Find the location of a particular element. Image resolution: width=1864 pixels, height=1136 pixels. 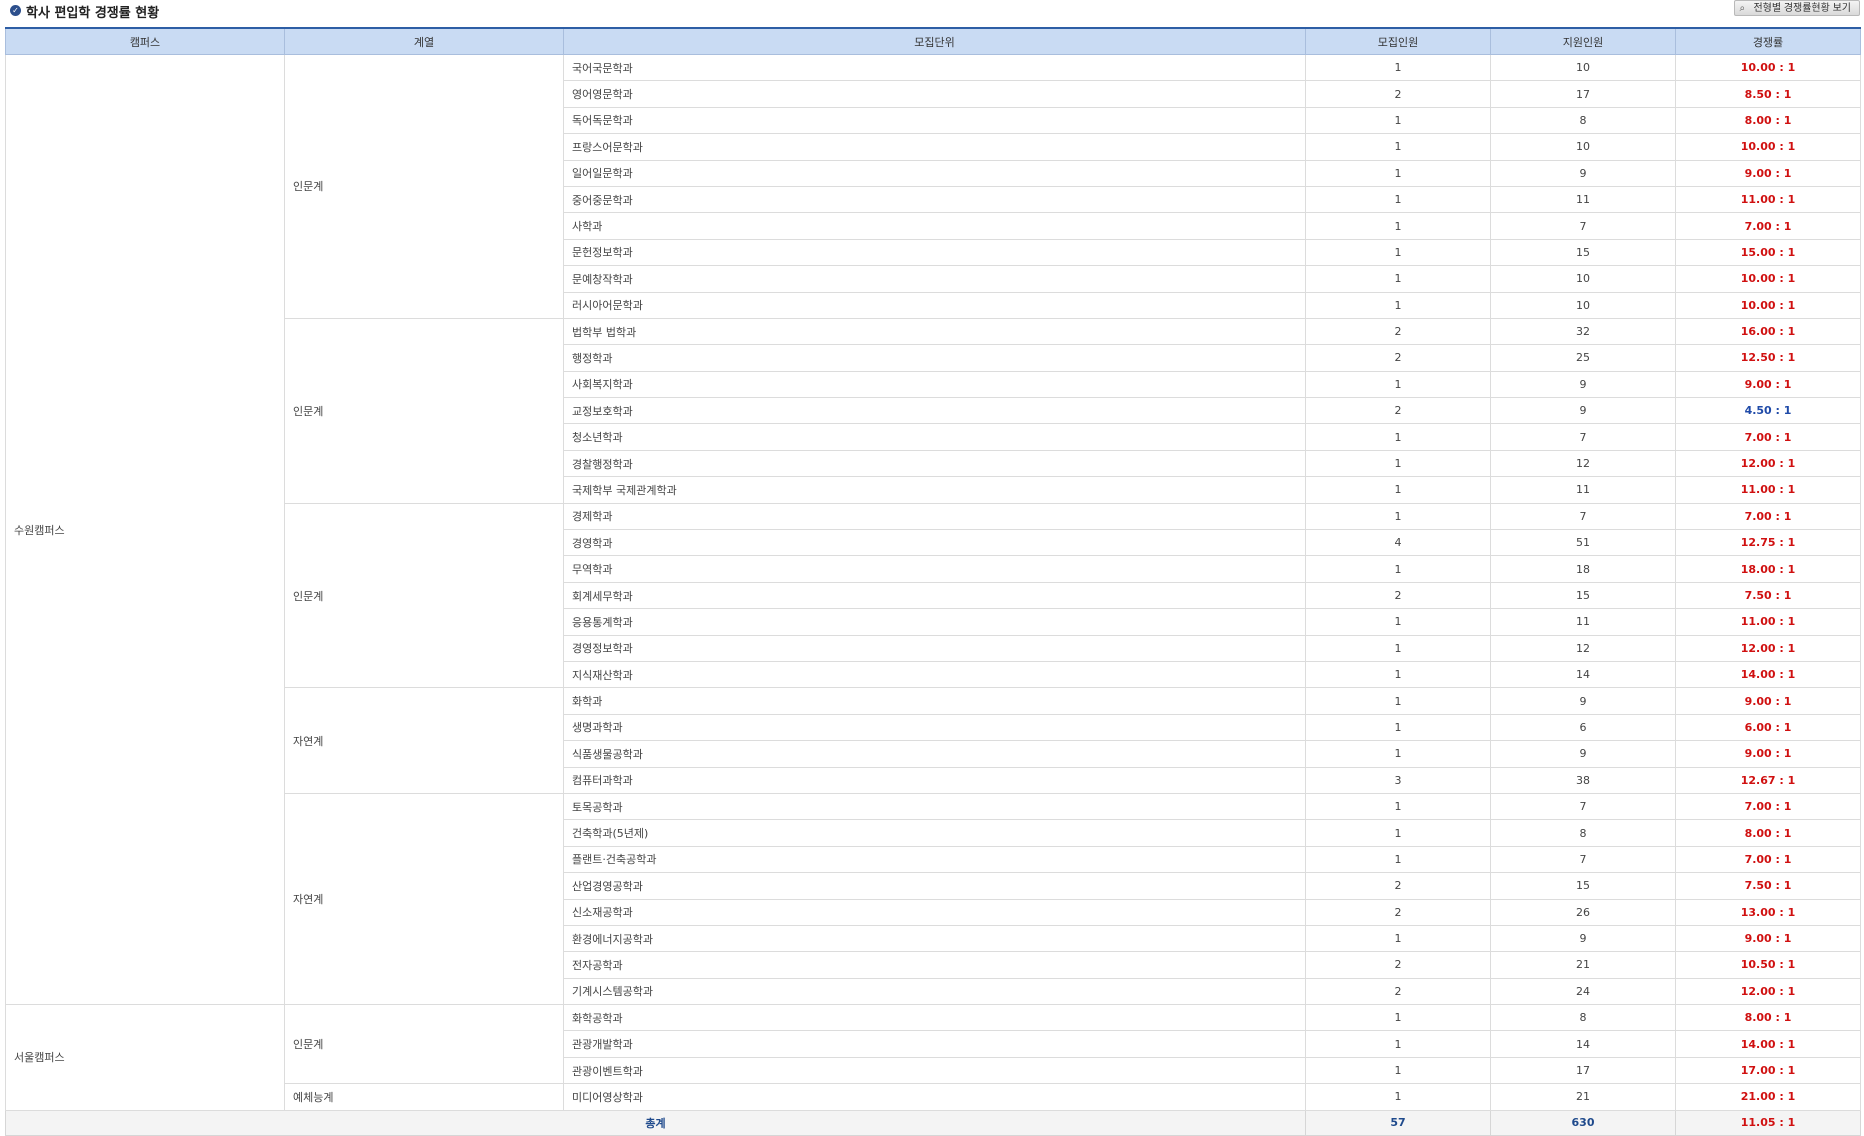

applicants-cell: 25 is located at coordinates (1583, 358).